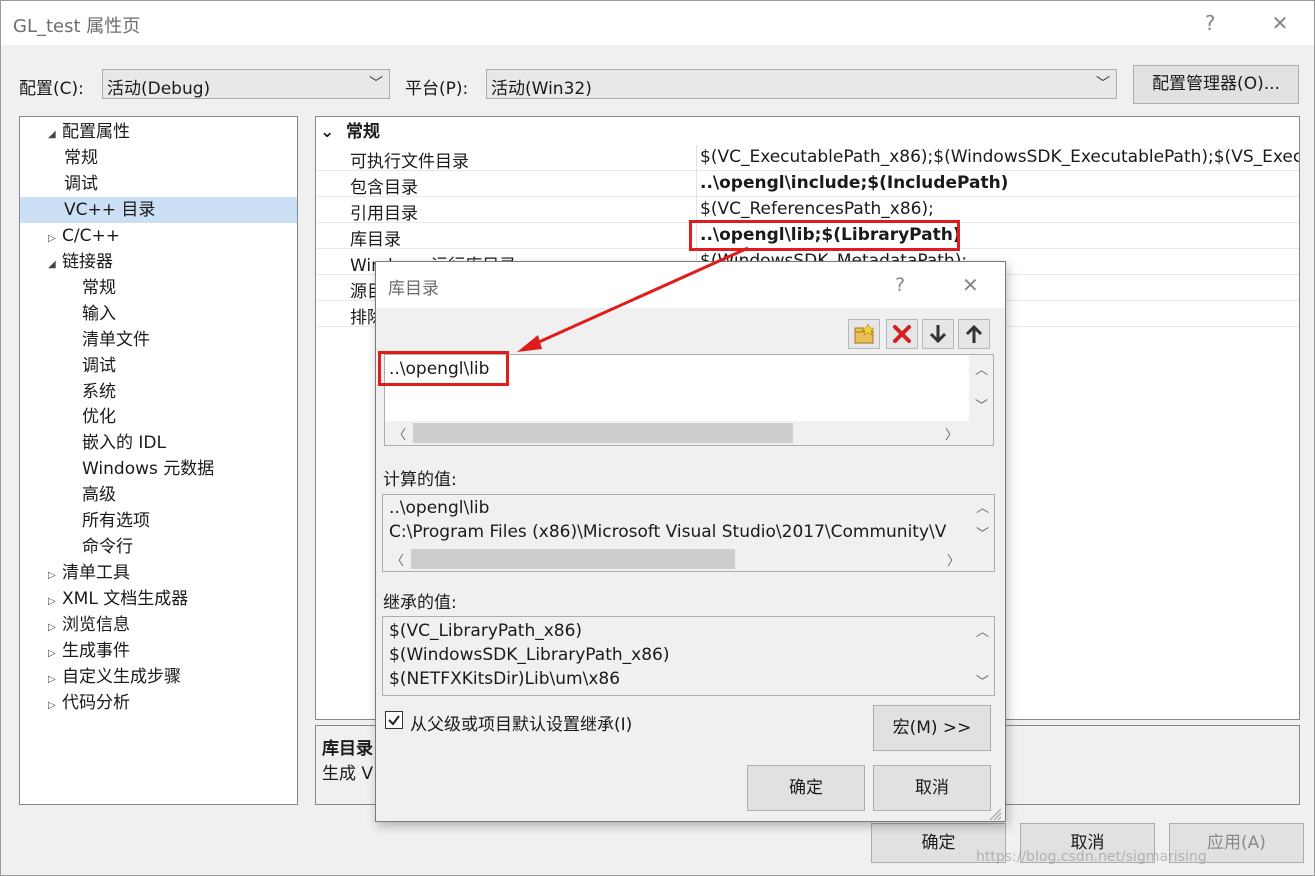  I want to click on delete-line-button, so click(902, 334).